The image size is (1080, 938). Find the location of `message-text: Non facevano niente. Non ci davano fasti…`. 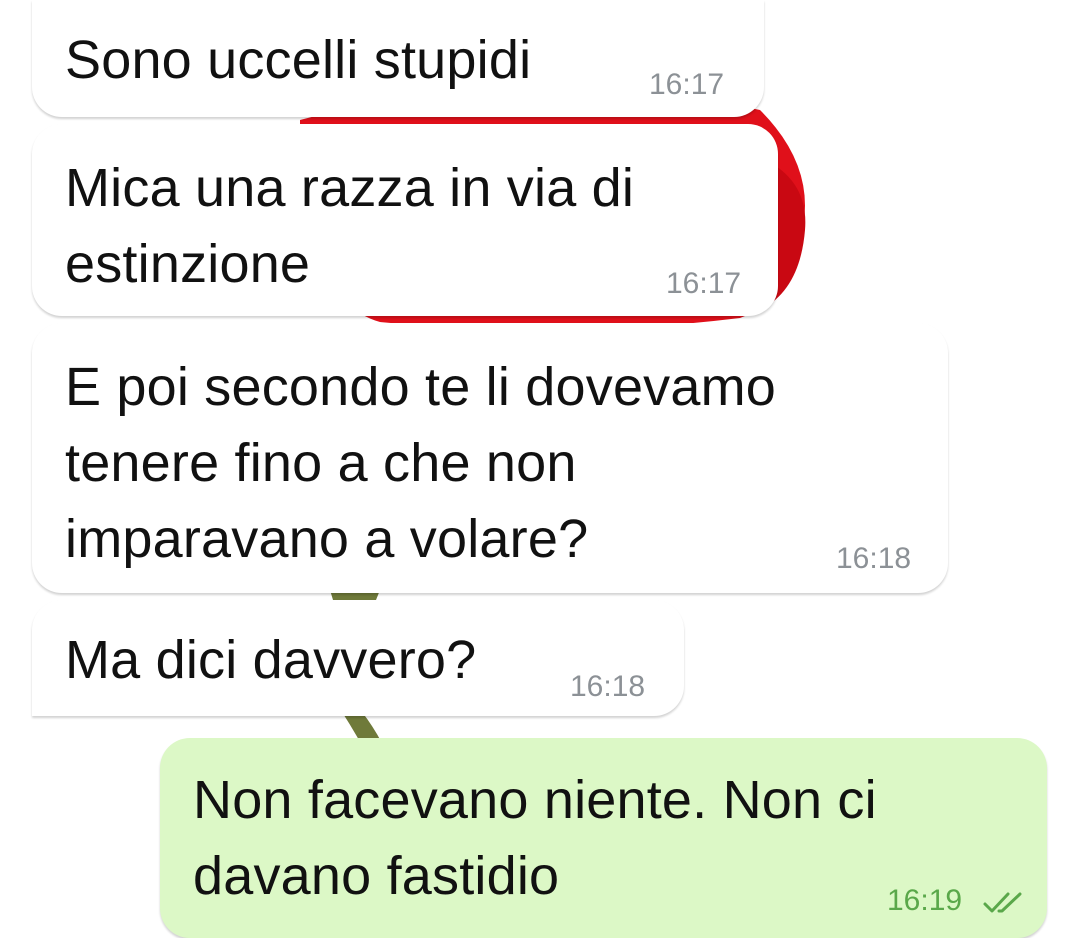

message-text: Non facevano niente. Non ci davano fasti… is located at coordinates (535, 838).